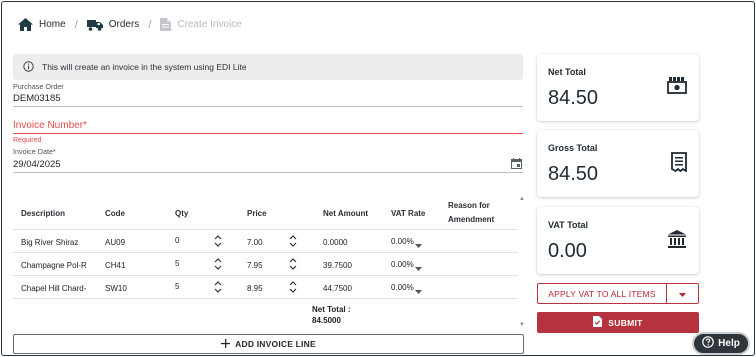 Image resolution: width=756 pixels, height=357 pixels. I want to click on apply-vat-dropdown-button, so click(682, 293).